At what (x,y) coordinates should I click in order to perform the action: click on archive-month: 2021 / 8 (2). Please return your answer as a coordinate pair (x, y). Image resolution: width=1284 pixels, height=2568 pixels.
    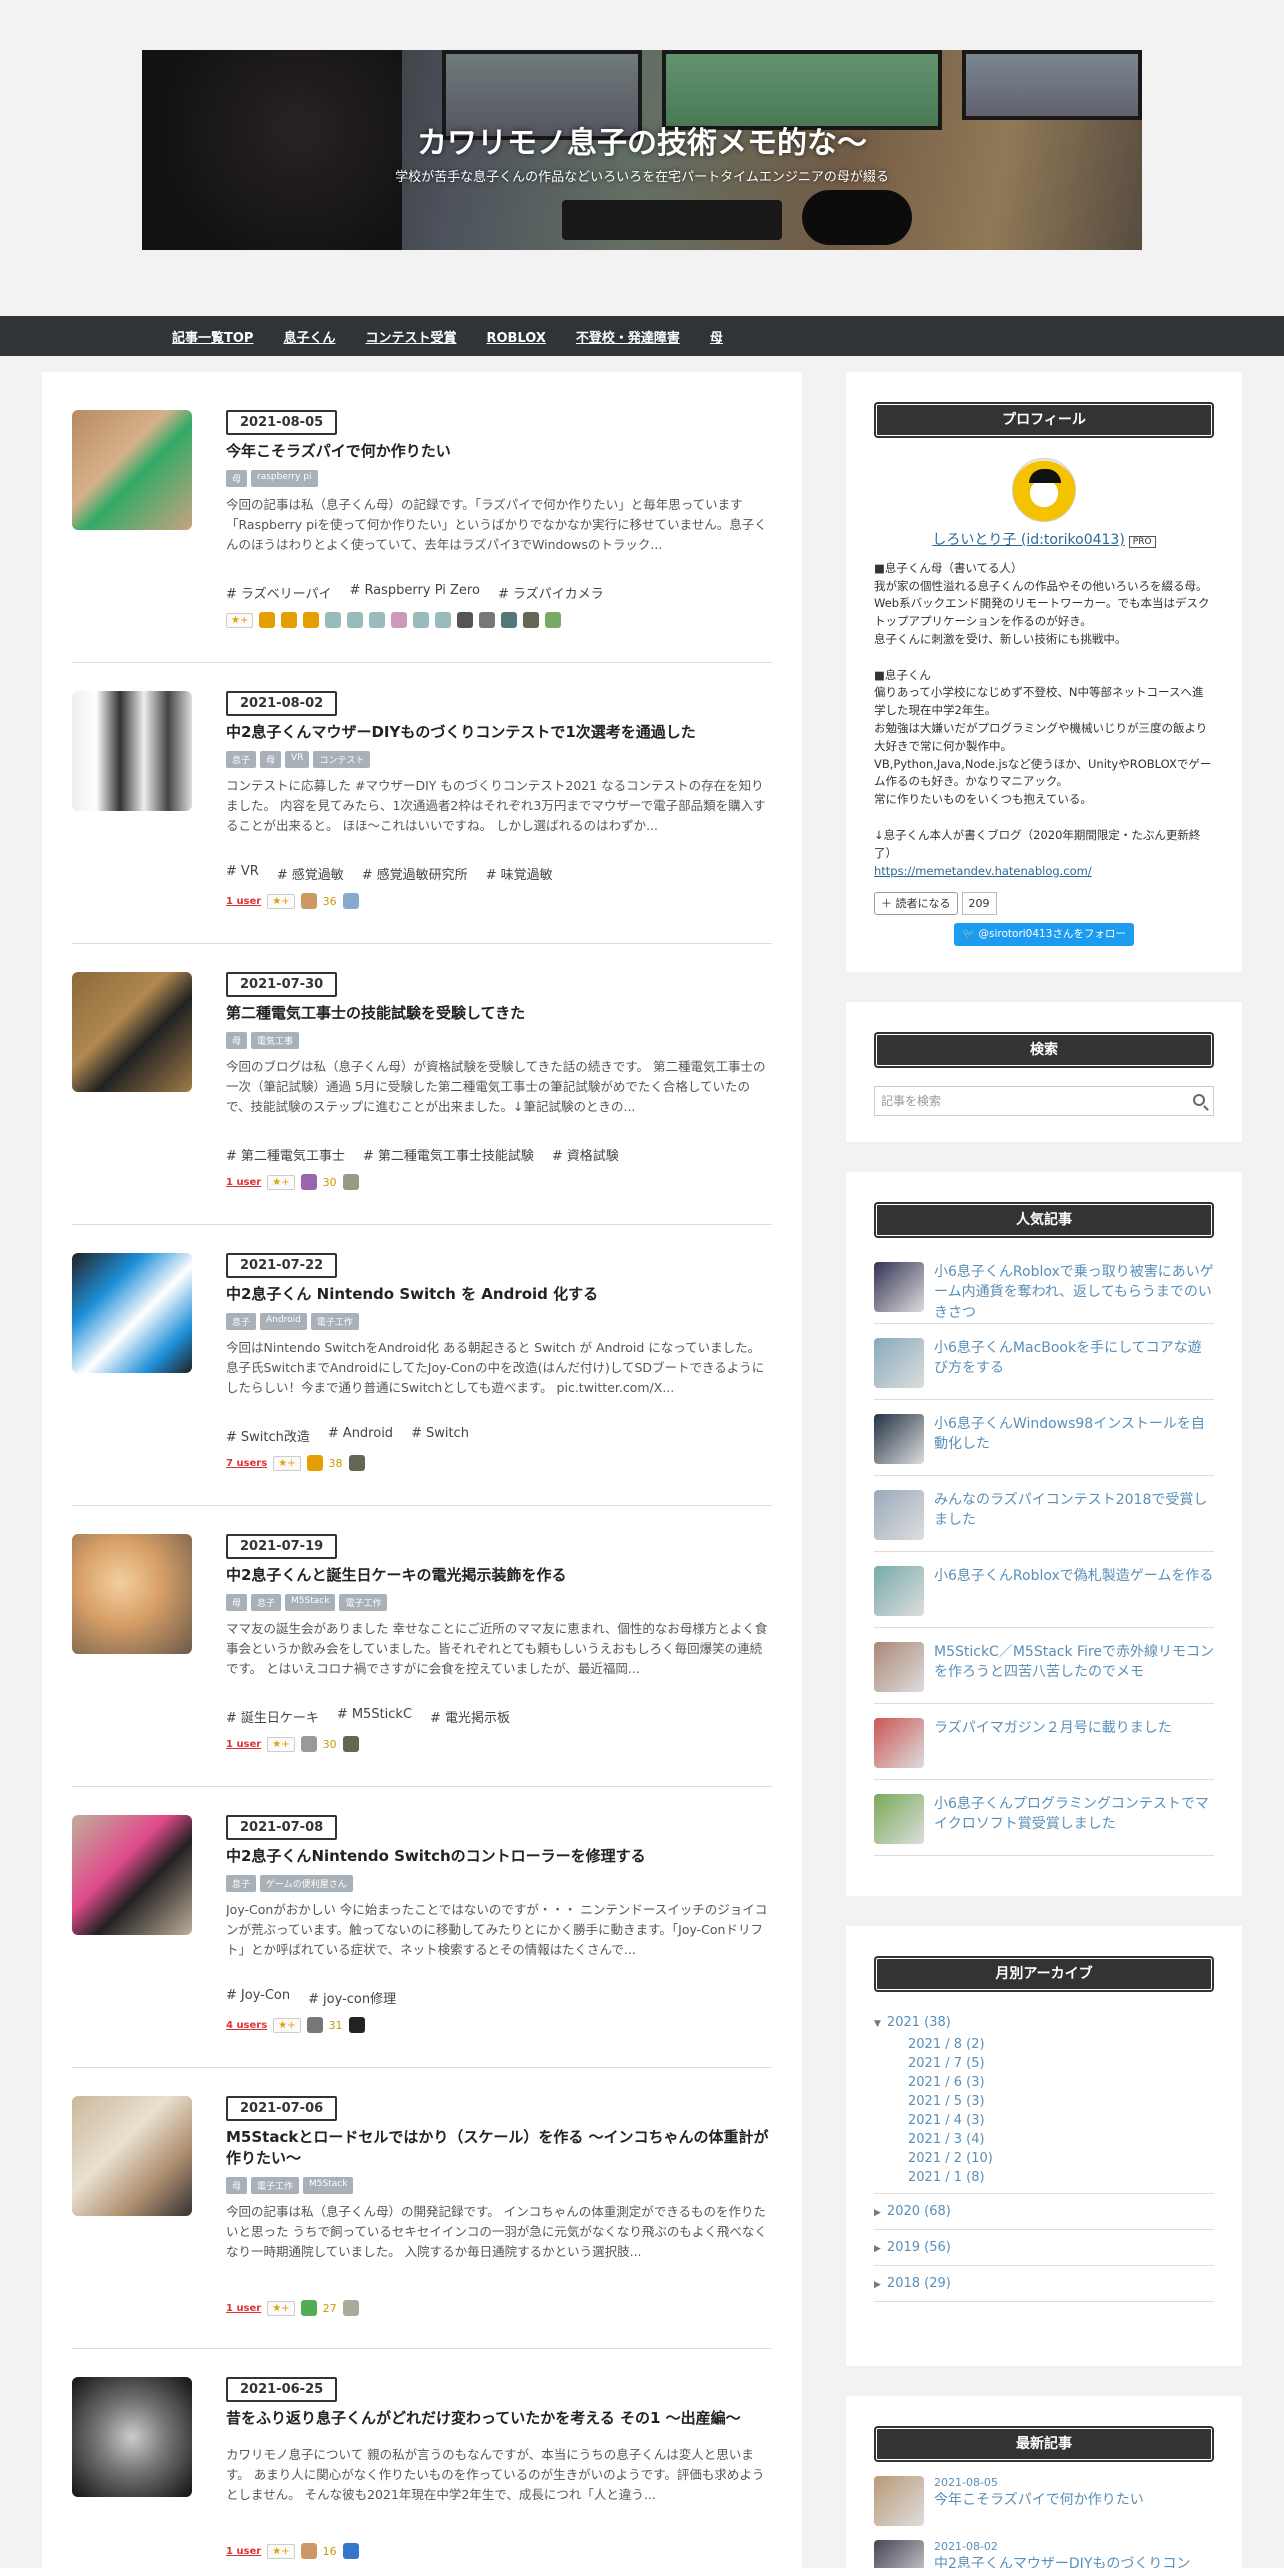
    Looking at the image, I should click on (1044, 2044).